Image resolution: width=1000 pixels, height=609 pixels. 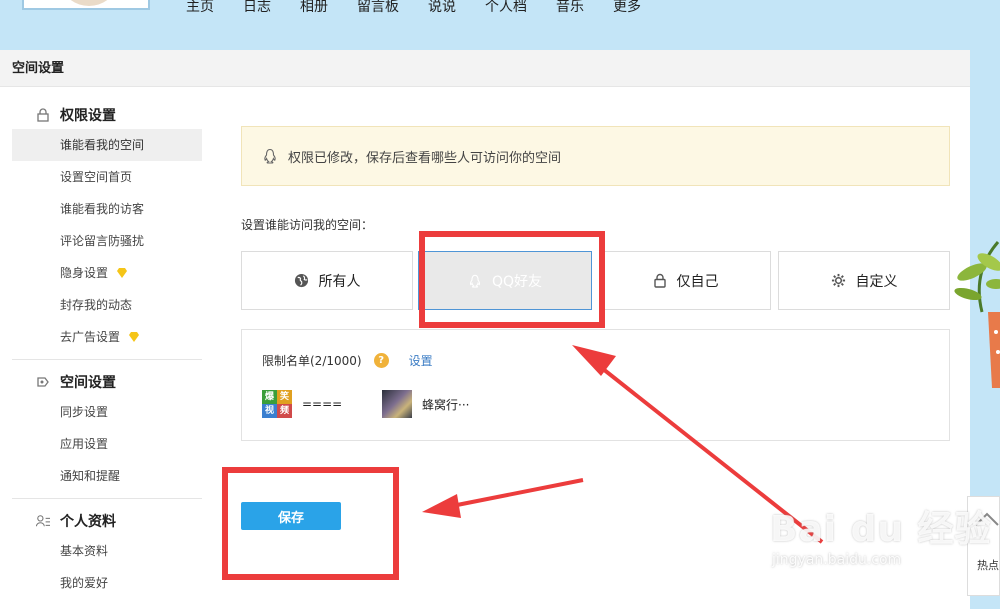 What do you see at coordinates (881, 529) in the screenshot?
I see `watermark-logo: Bai du 经验` at bounding box center [881, 529].